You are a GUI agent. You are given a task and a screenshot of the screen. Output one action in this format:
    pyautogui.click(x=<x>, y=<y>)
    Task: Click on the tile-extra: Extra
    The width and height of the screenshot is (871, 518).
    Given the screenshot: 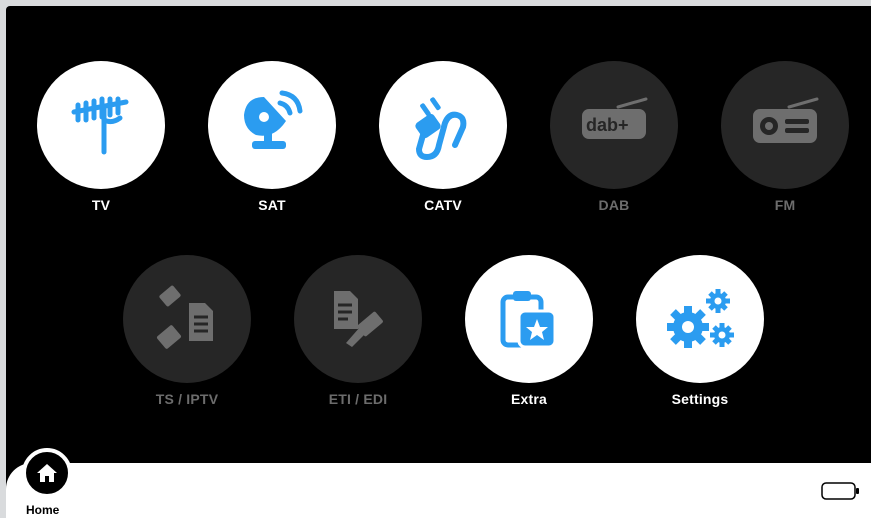 What is the action you would take?
    pyautogui.click(x=529, y=331)
    